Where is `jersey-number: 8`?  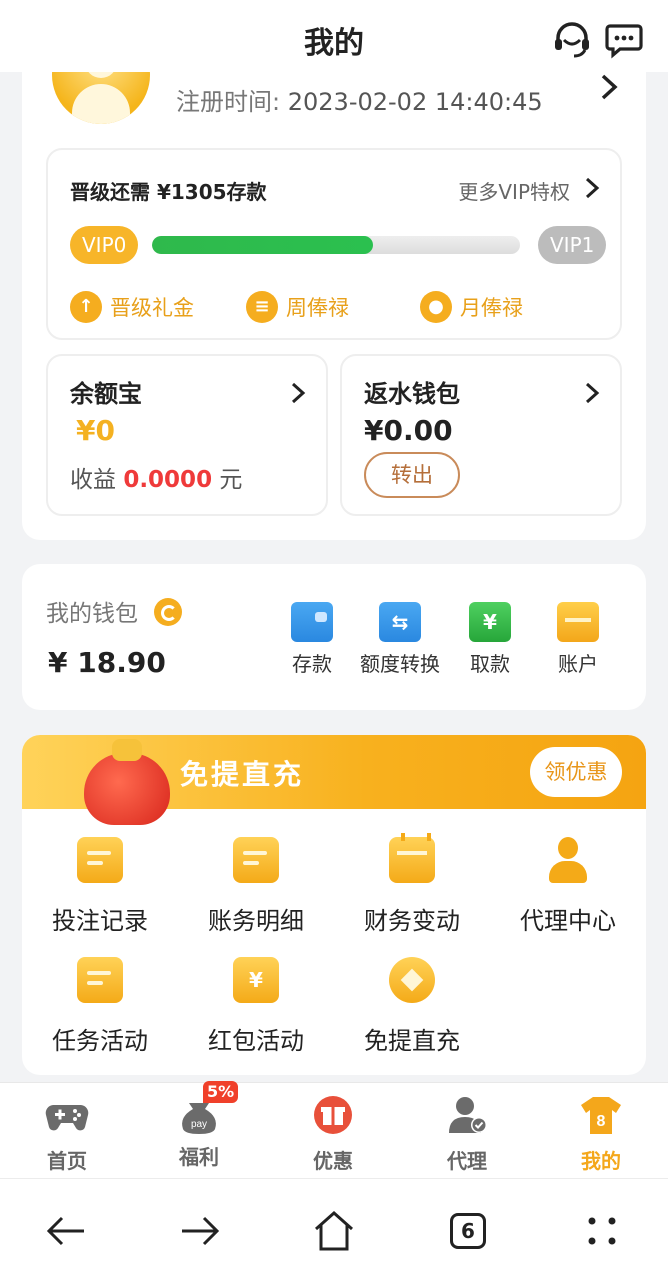 jersey-number: 8 is located at coordinates (601, 1121).